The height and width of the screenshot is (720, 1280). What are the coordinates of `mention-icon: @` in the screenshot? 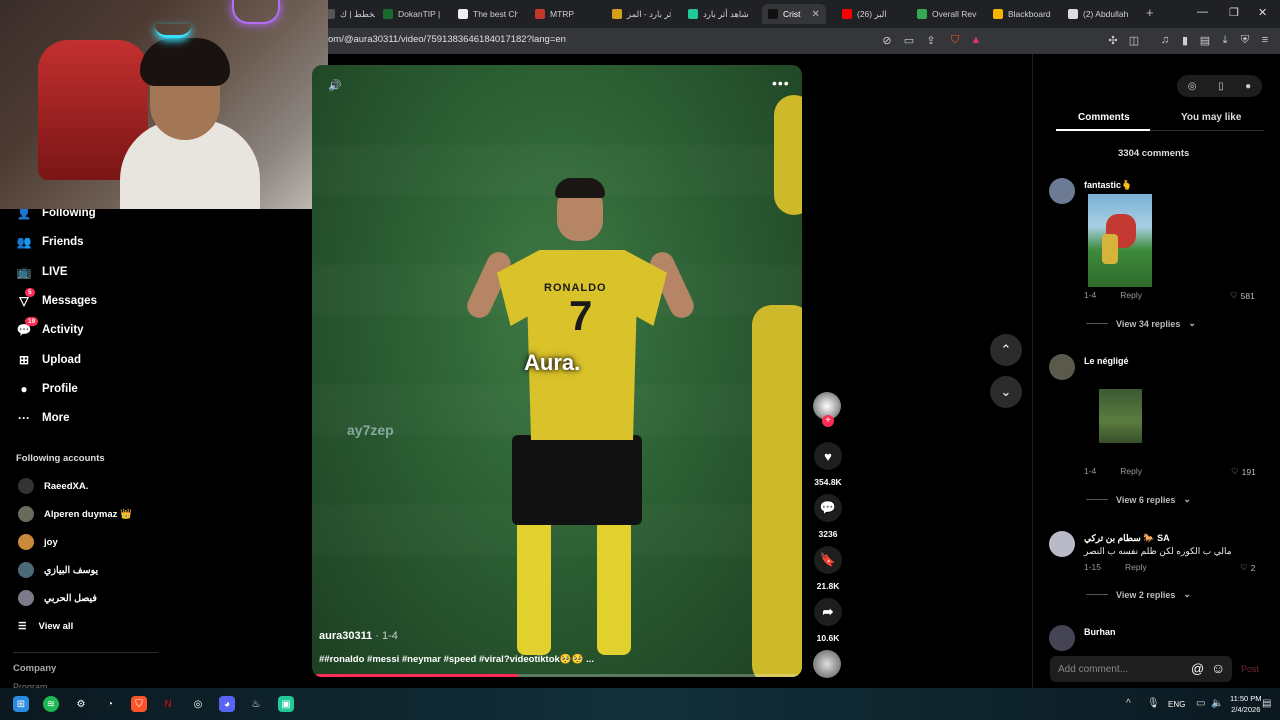 It's located at (1197, 668).